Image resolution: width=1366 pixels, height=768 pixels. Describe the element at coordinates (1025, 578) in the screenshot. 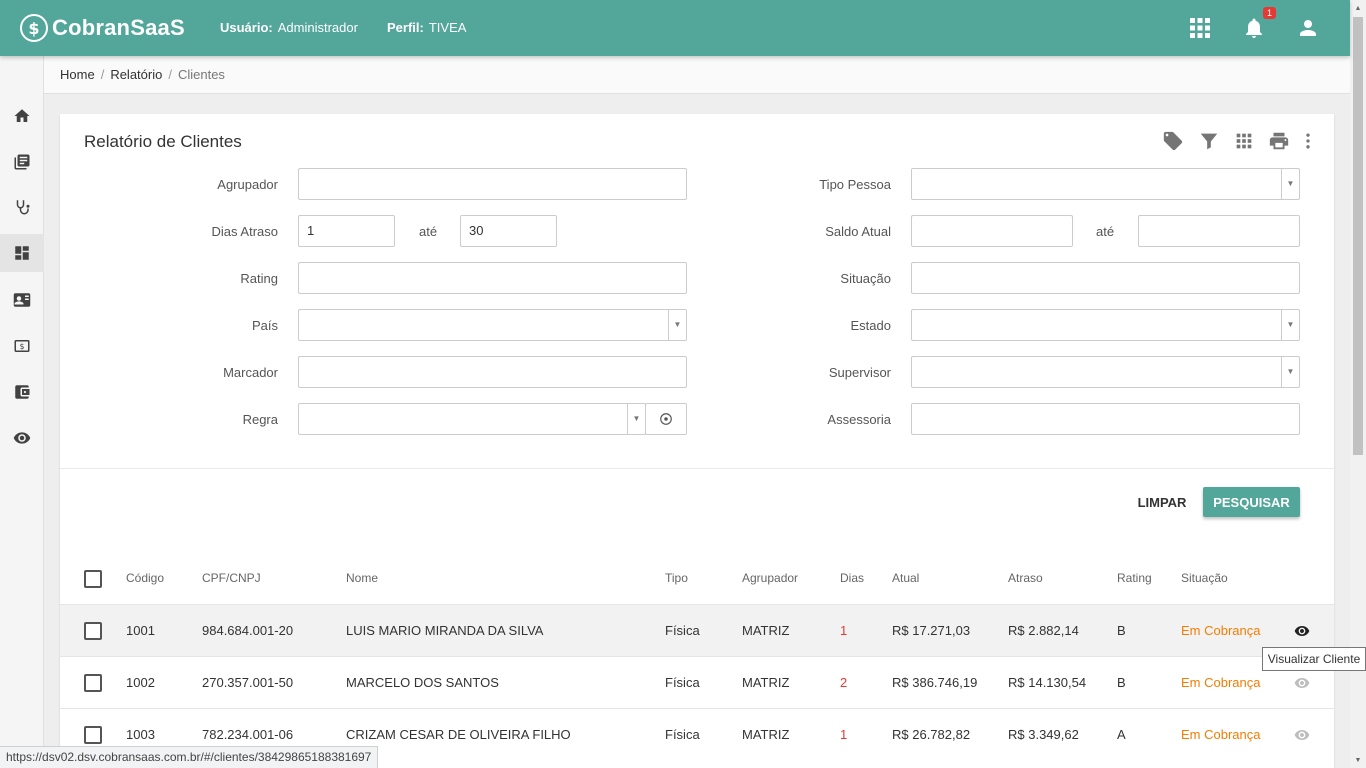

I see `column-header-atraso: Atraso` at that location.